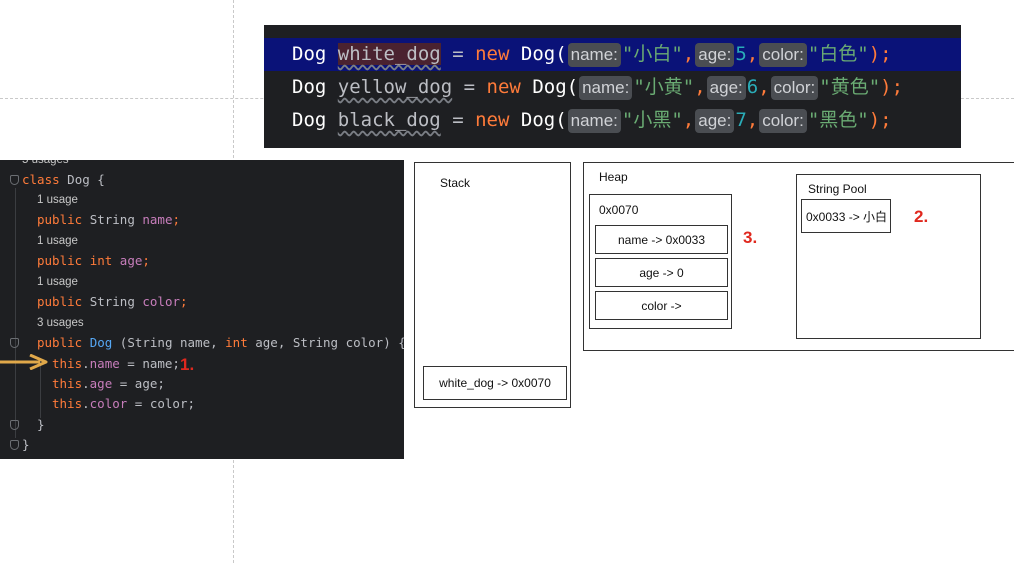 The image size is (1014, 563). Describe the element at coordinates (161, 403) in the screenshot. I see `assignment: = color;` at that location.